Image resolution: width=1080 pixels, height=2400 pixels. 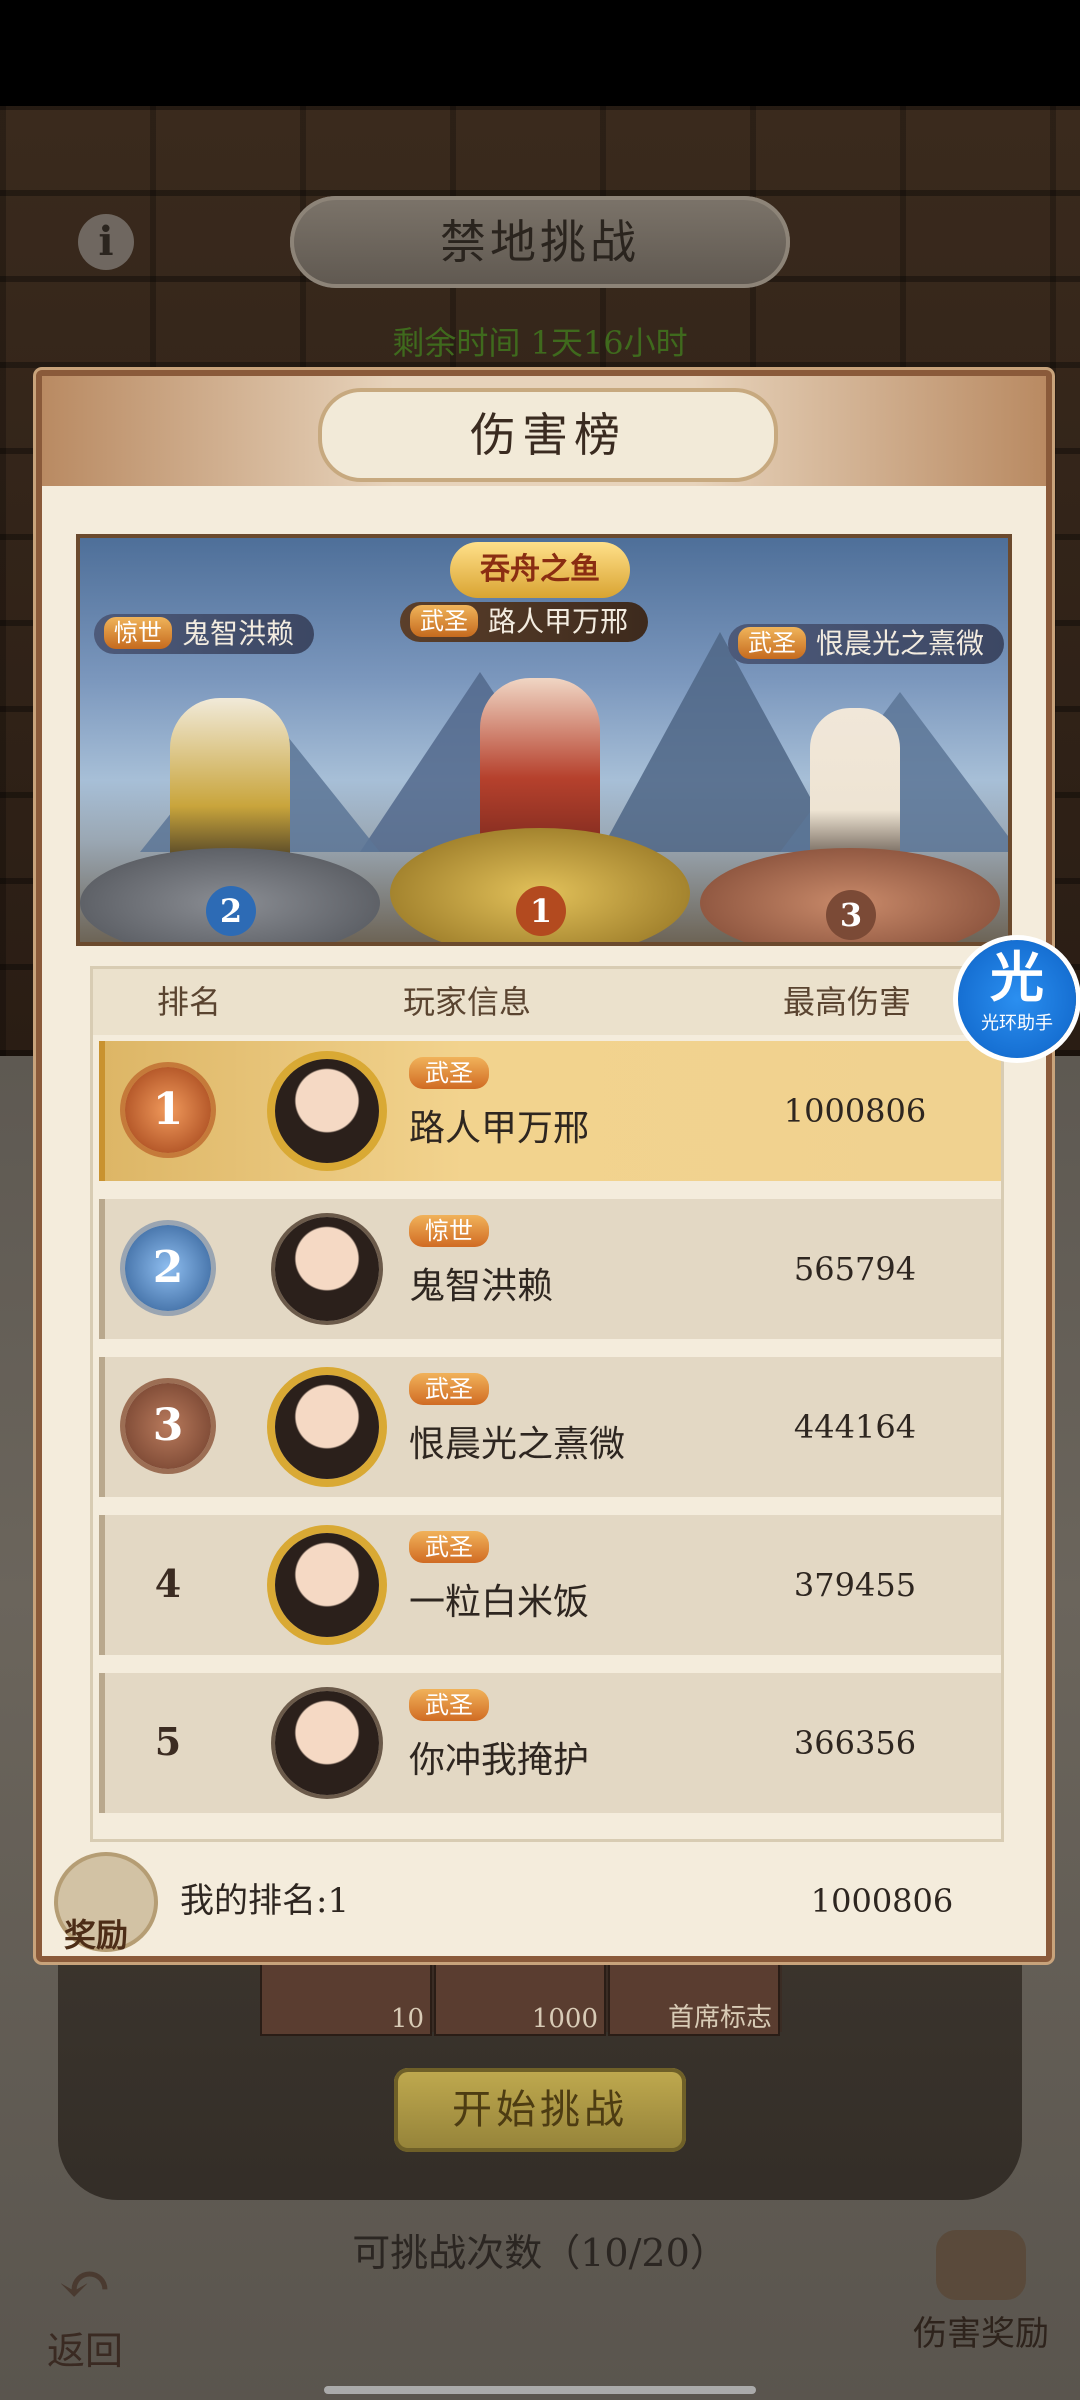 I want to click on champion-title-plaque: 吞舟之鱼, so click(x=540, y=570).